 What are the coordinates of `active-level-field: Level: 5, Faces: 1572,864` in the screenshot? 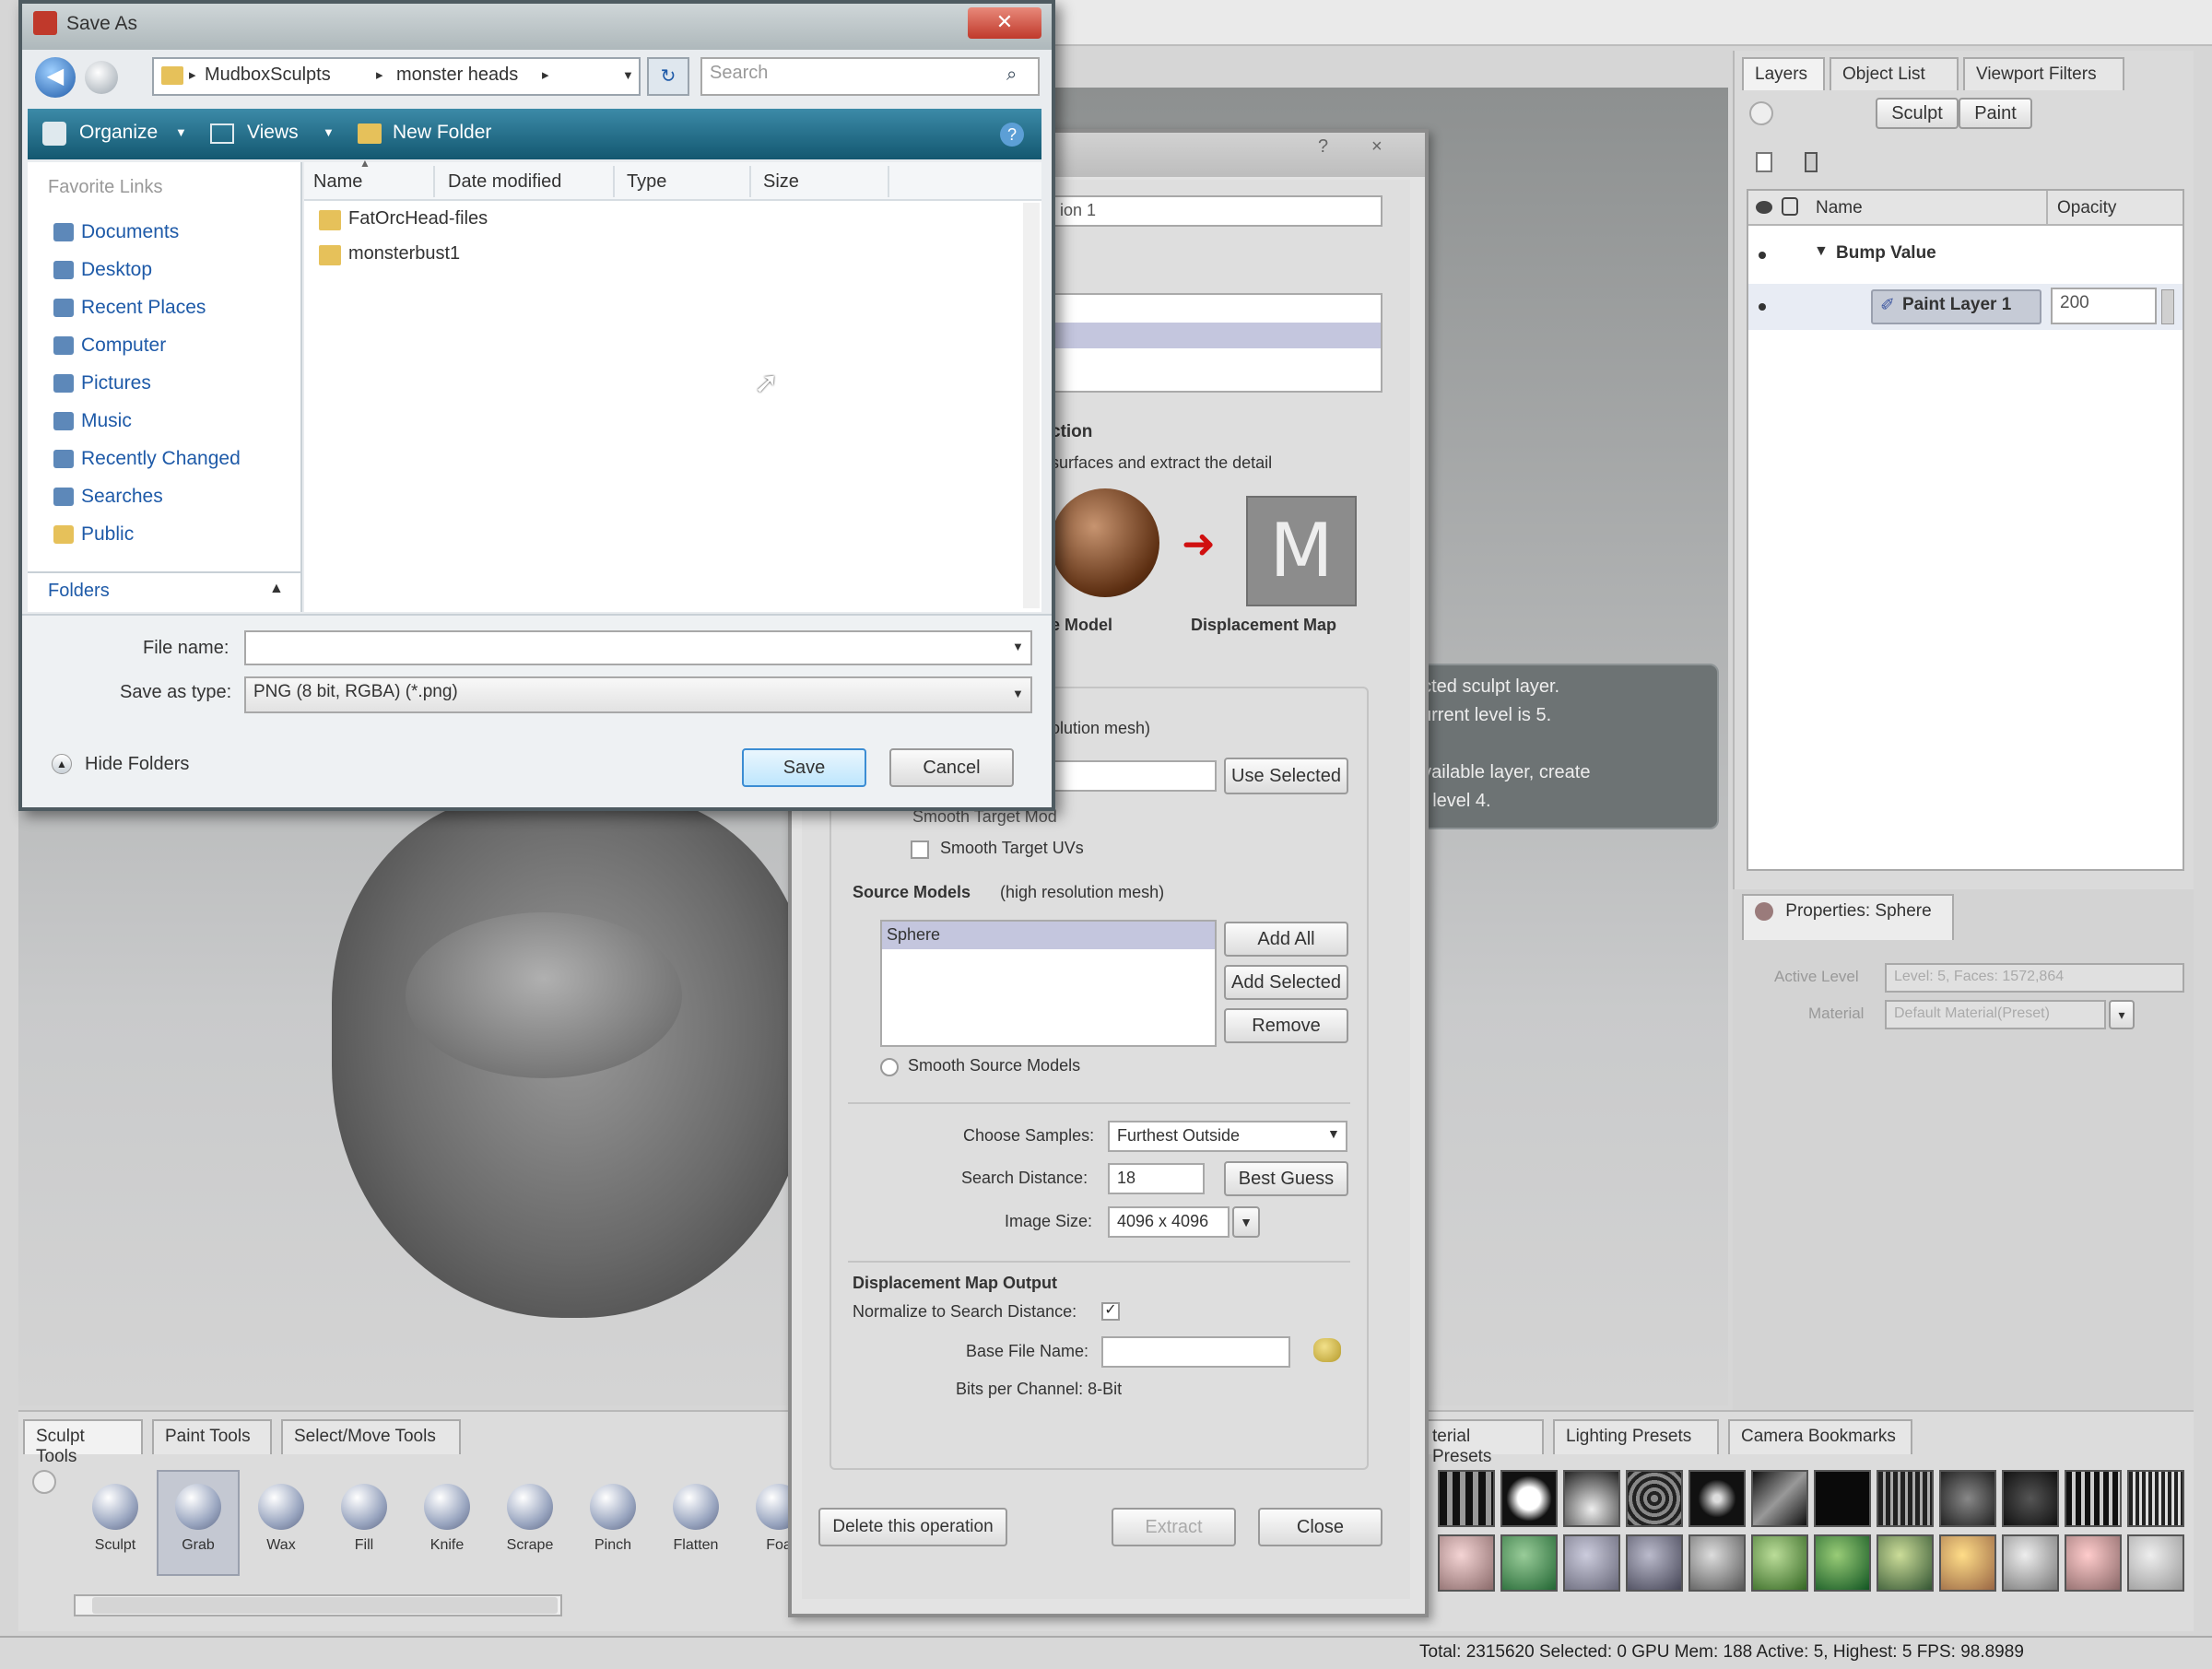 It's located at (2034, 978).